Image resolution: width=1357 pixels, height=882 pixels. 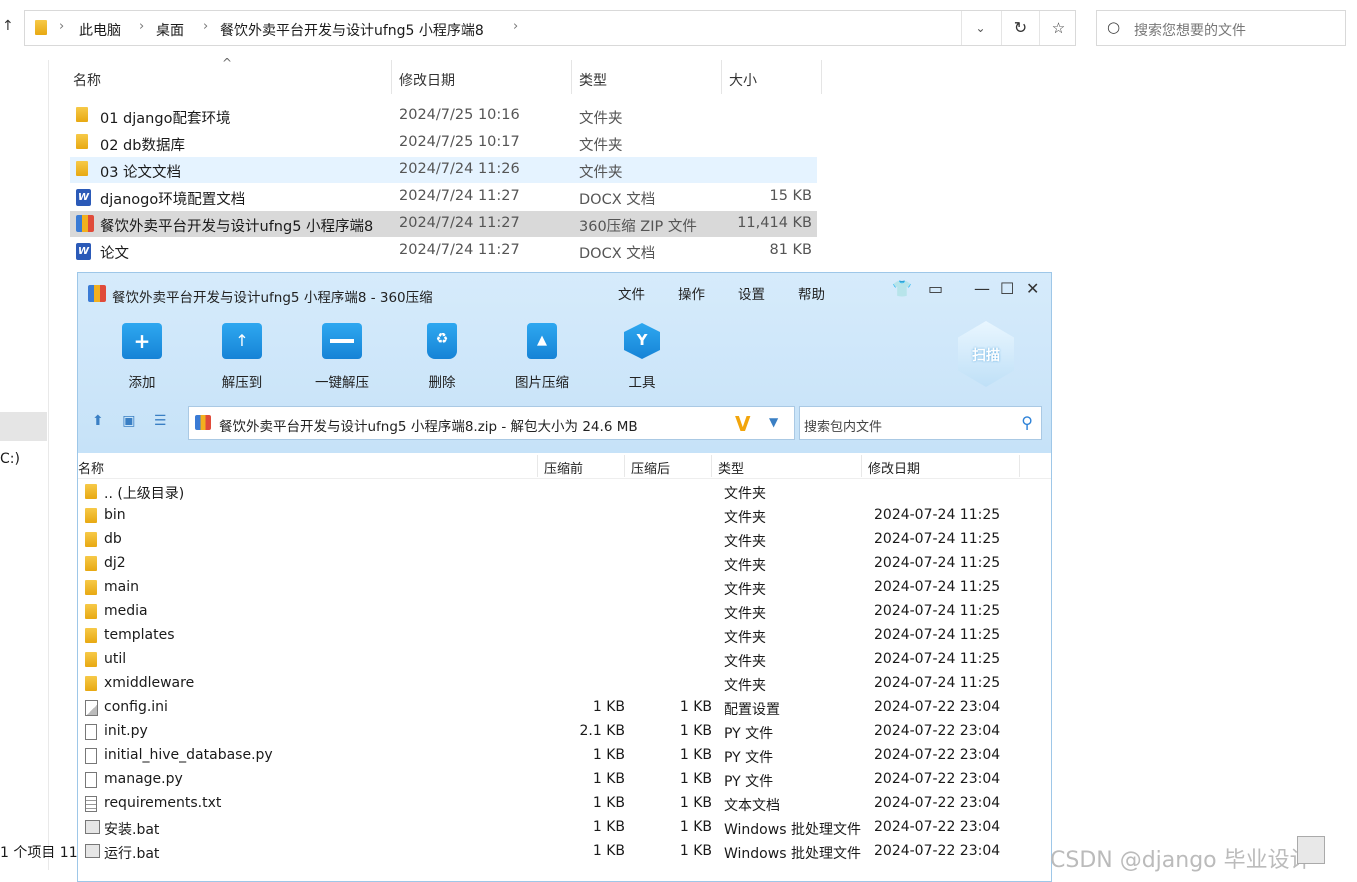 I want to click on scan-label: 扫描, so click(x=986, y=356).